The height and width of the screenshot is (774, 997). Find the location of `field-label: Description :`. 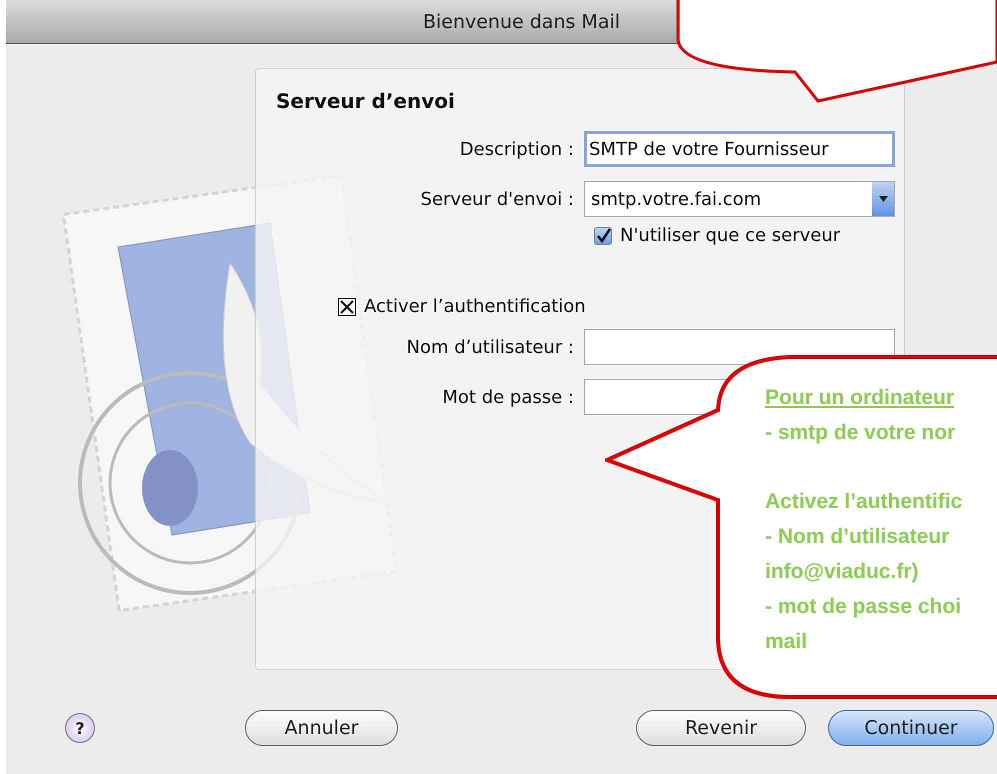

field-label: Description : is located at coordinates (516, 149).